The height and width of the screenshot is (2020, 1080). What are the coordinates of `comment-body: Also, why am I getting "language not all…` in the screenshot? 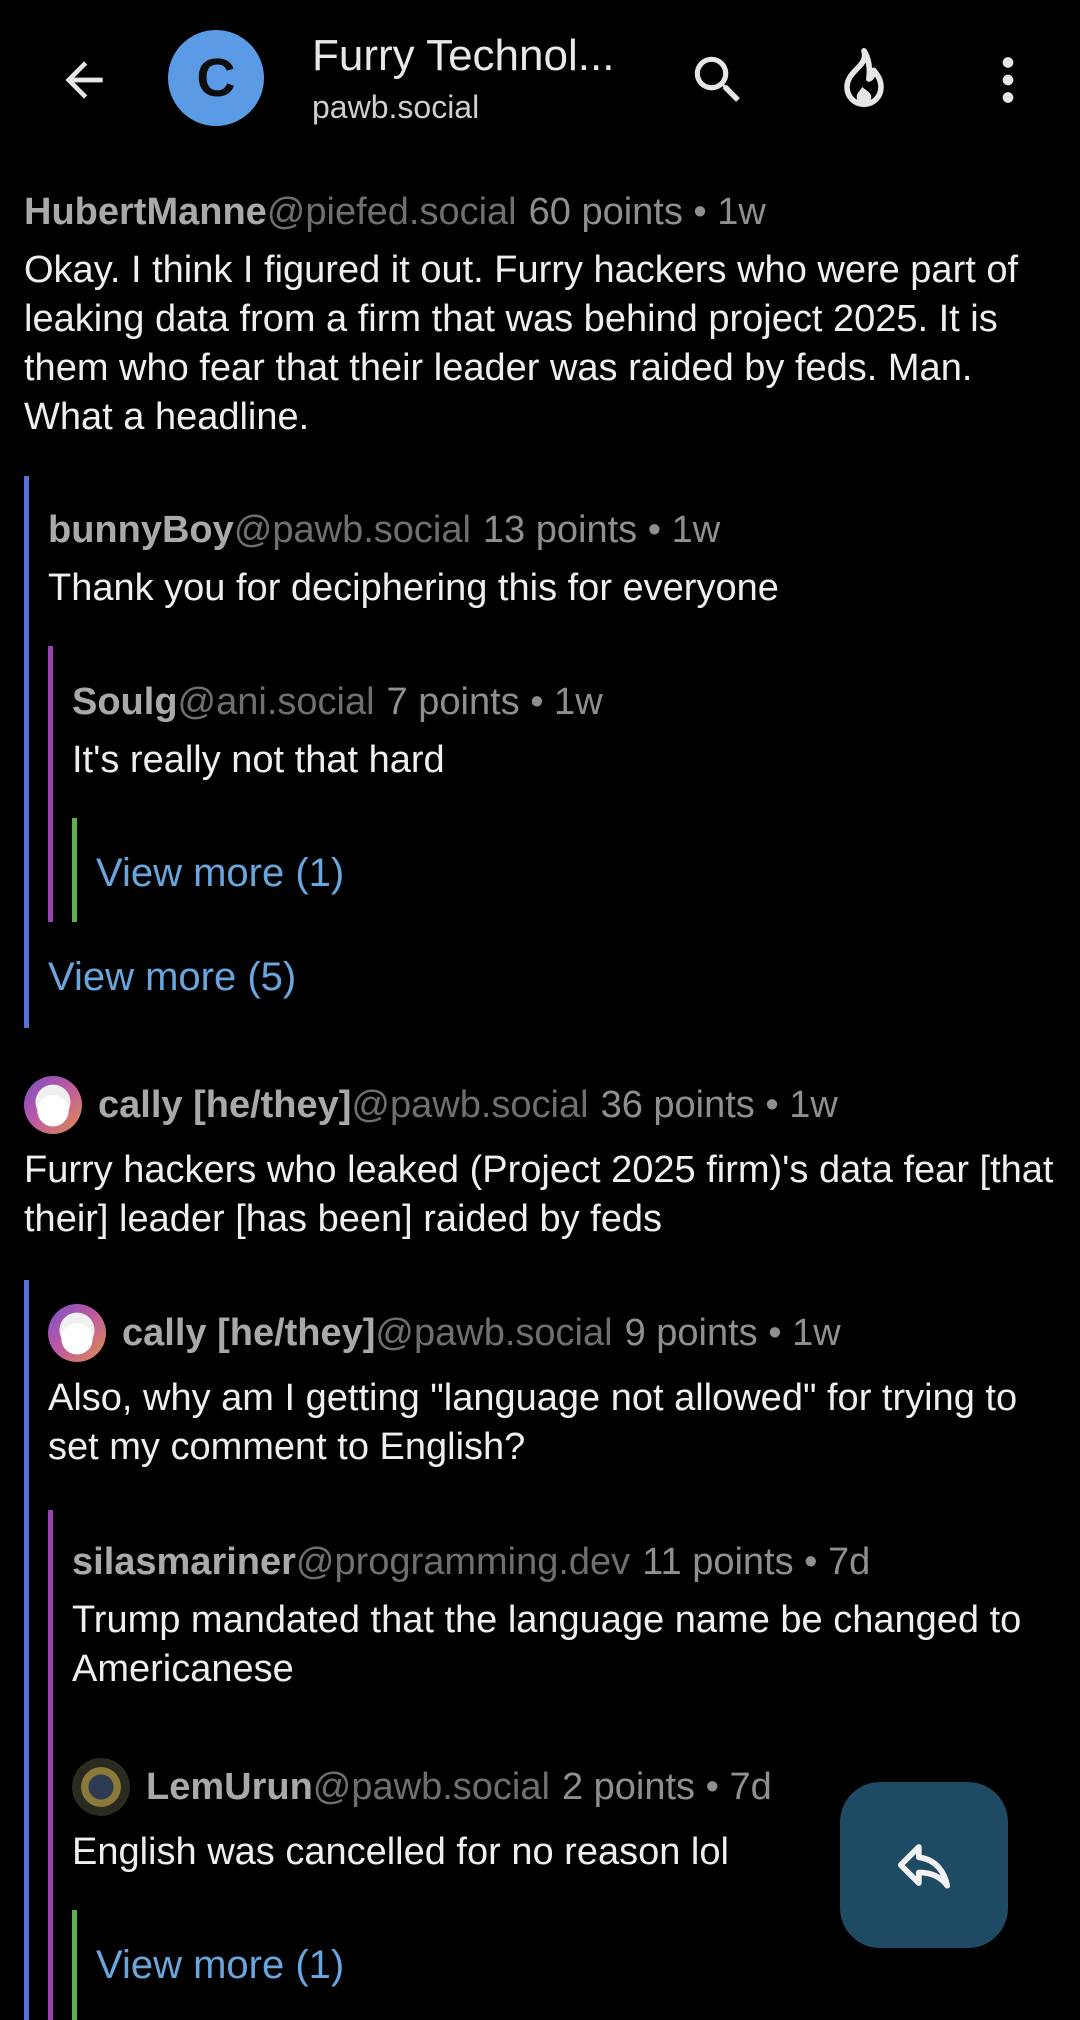 It's located at (533, 1422).